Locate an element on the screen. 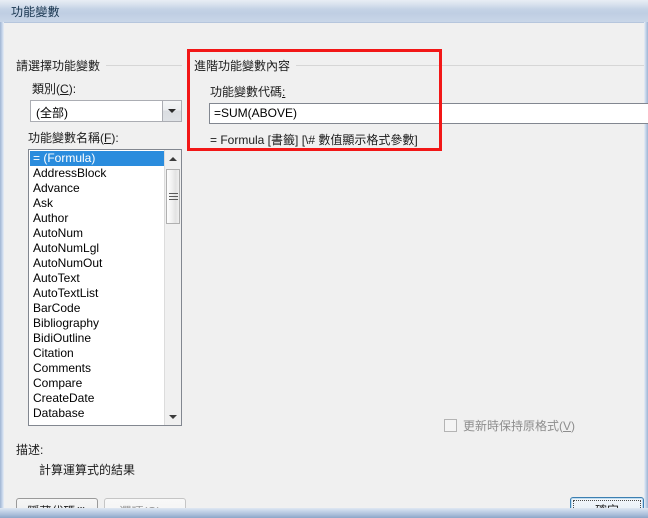 This screenshot has height=518, width=648. window-border-right is located at coordinates (646, 270).